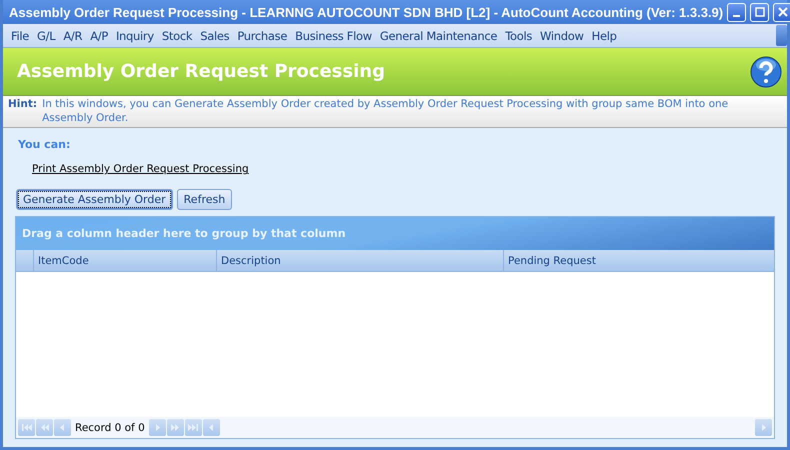 The width and height of the screenshot is (790, 450). What do you see at coordinates (562, 35) in the screenshot?
I see `menu-item: Window` at bounding box center [562, 35].